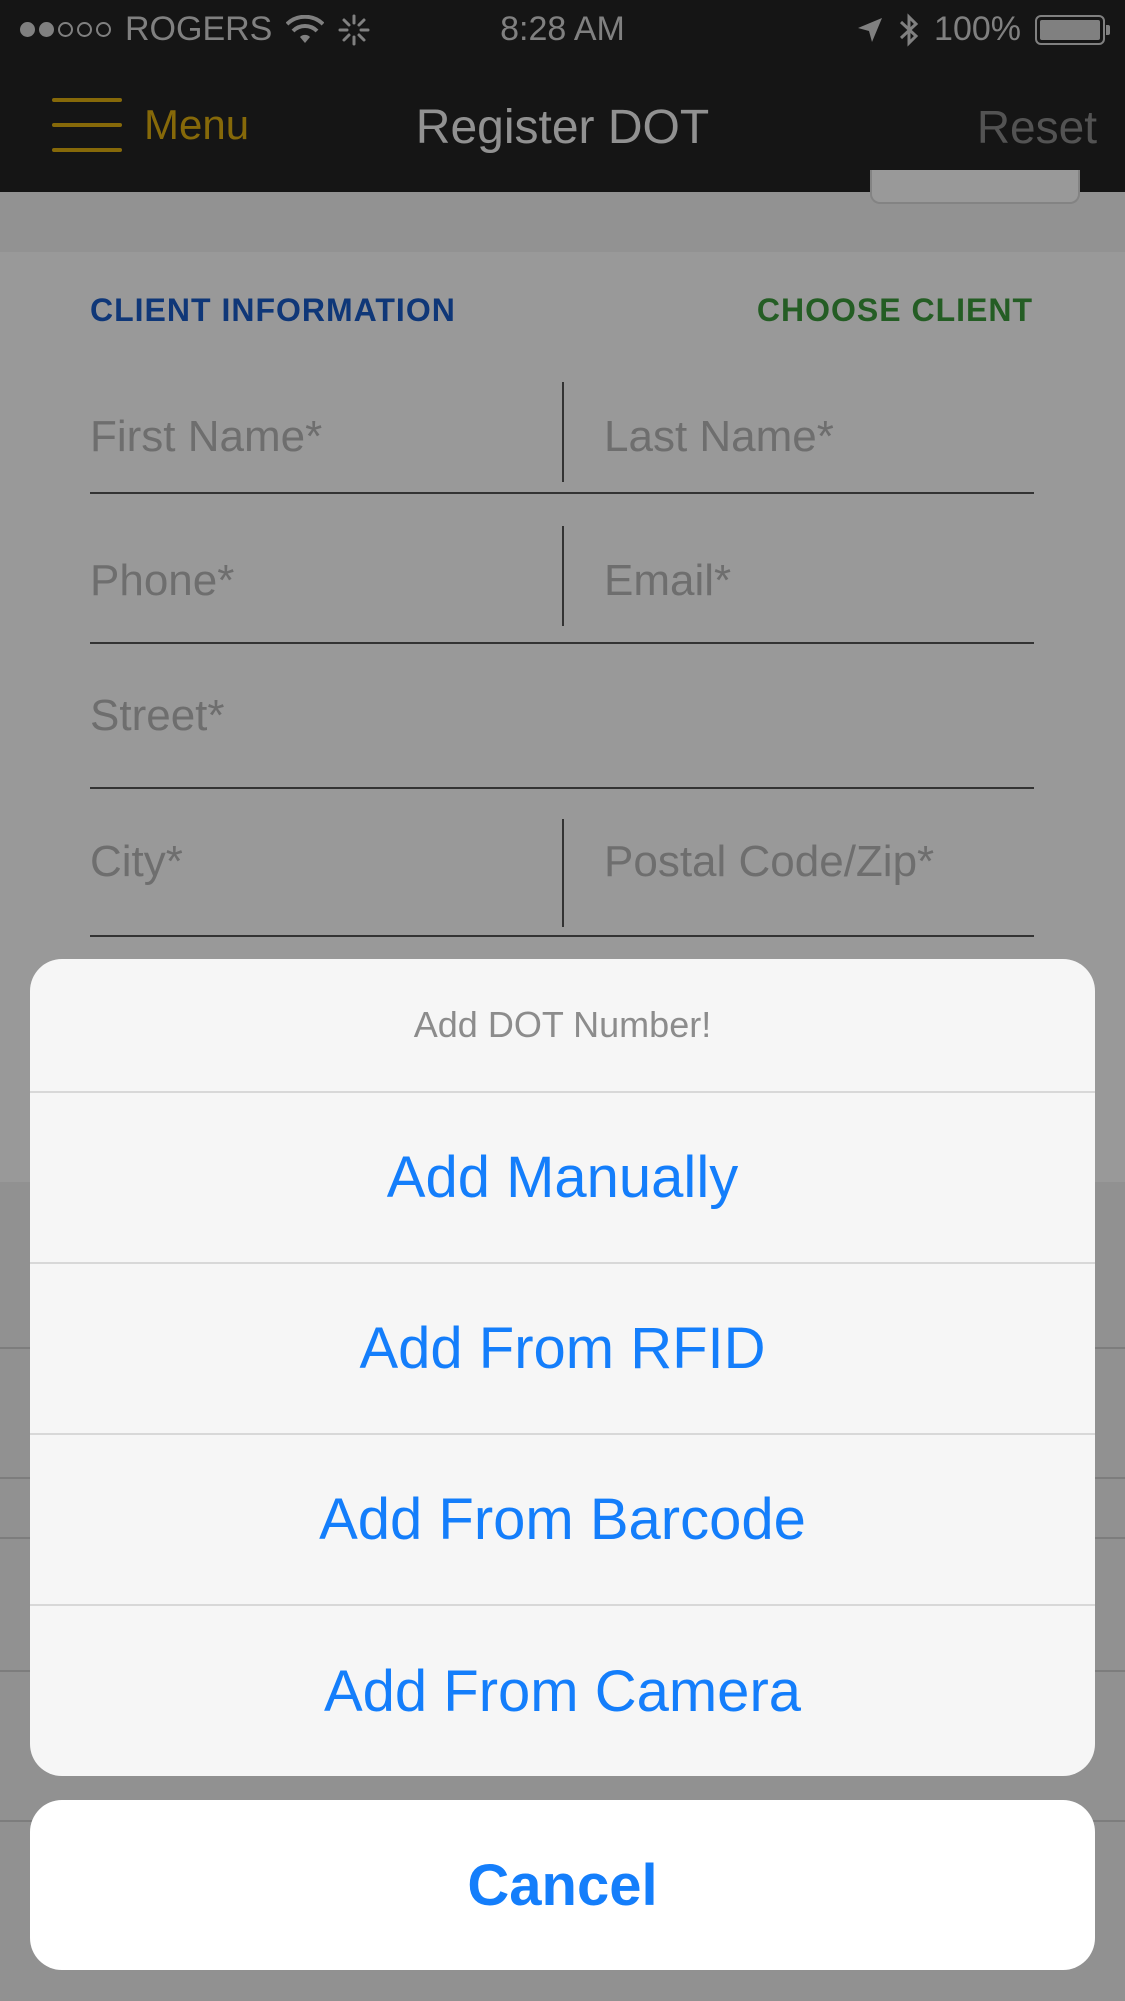 This screenshot has width=1125, height=2001. I want to click on add-manually-button: Add Manually, so click(562, 1178).